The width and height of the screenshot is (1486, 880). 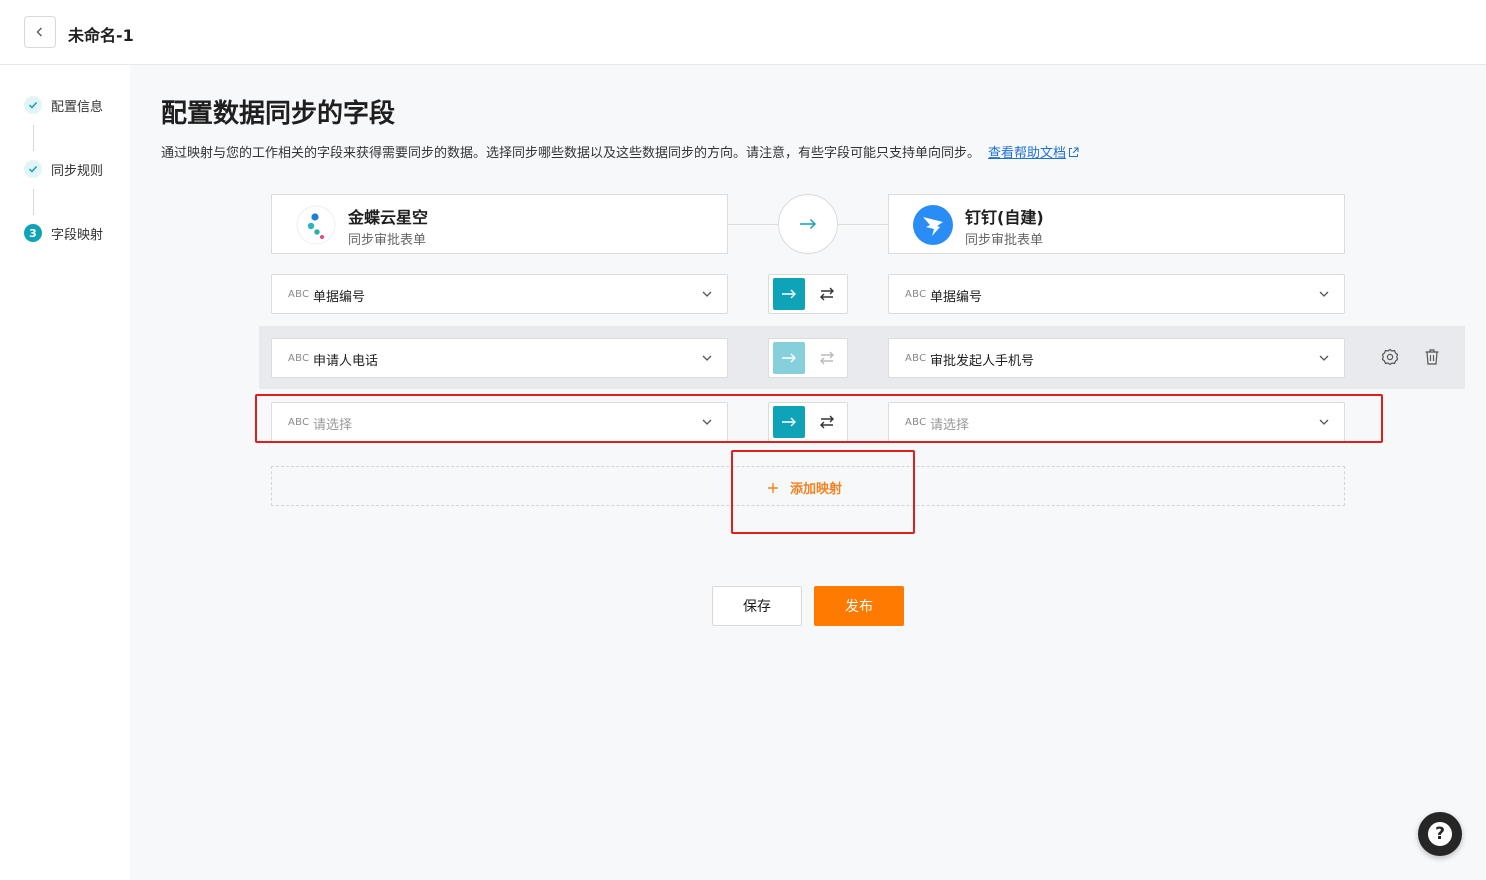 I want to click on plus-icon, so click(x=773, y=487).